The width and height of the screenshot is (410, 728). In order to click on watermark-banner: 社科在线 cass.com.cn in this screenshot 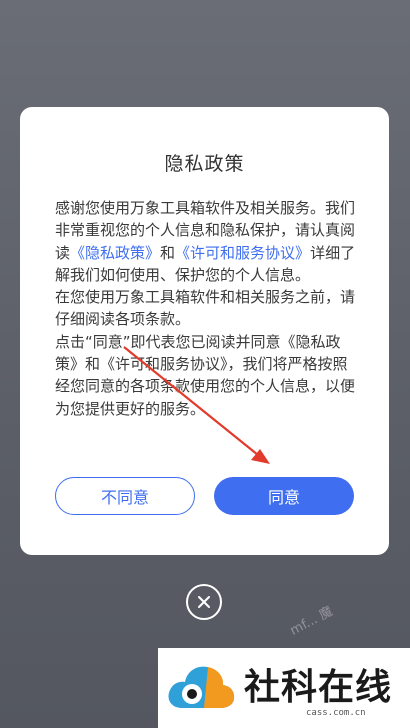, I will do `click(284, 688)`.